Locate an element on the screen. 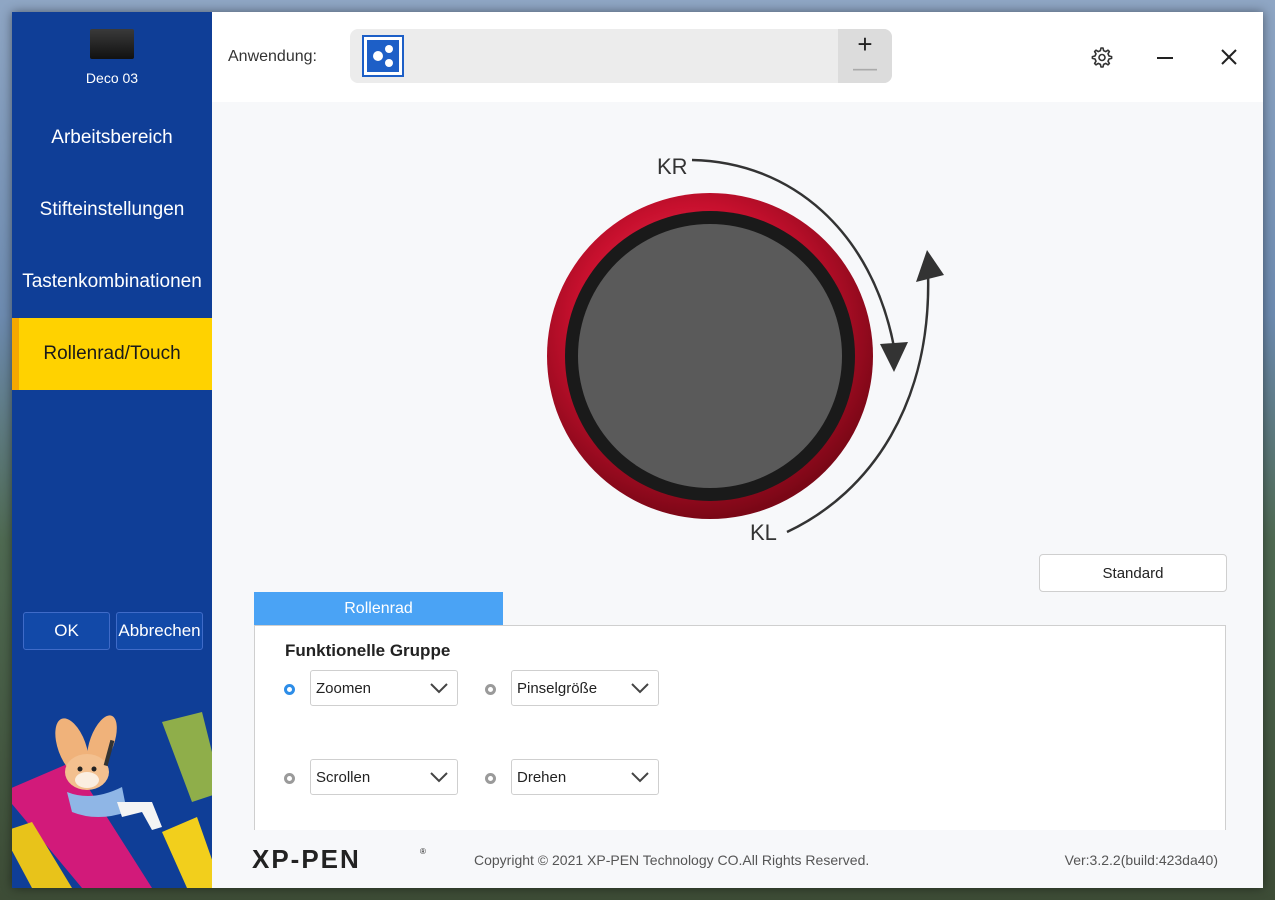 The height and width of the screenshot is (900, 1275). radio-scrollen is located at coordinates (289, 778).